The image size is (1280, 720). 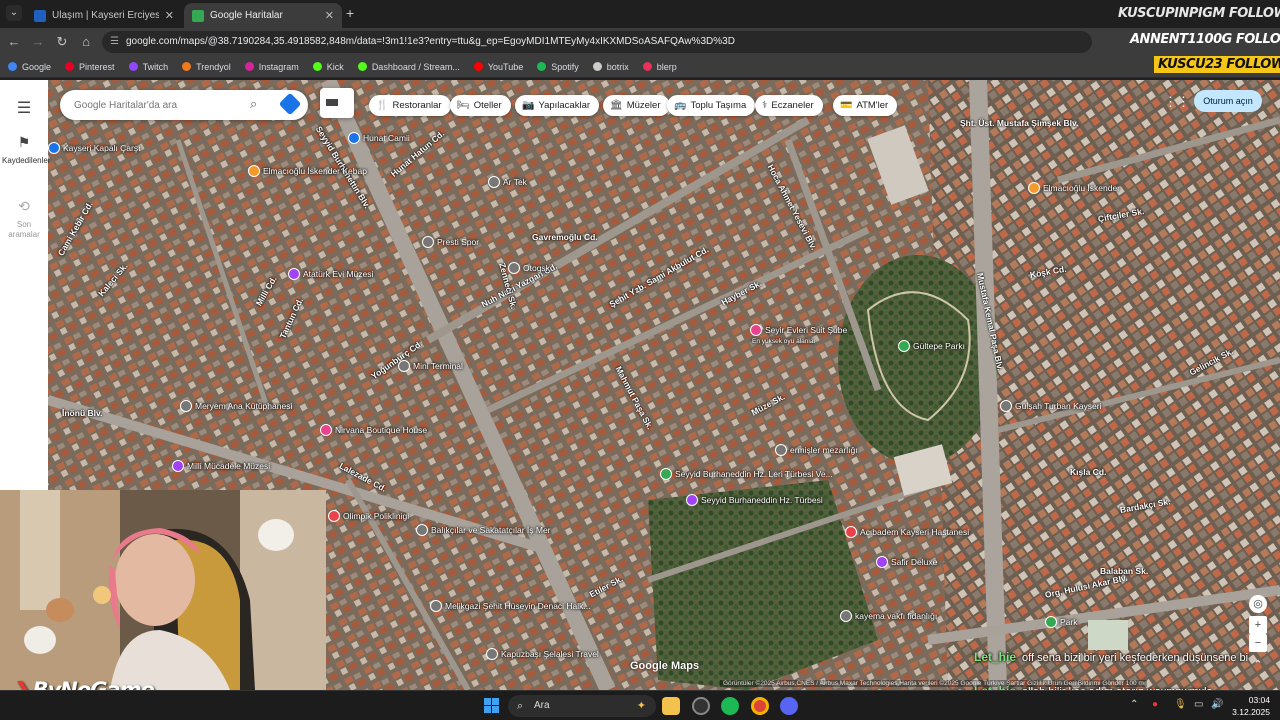 I want to click on system-clock: 03:04 3.12.2025, so click(x=1248, y=706).